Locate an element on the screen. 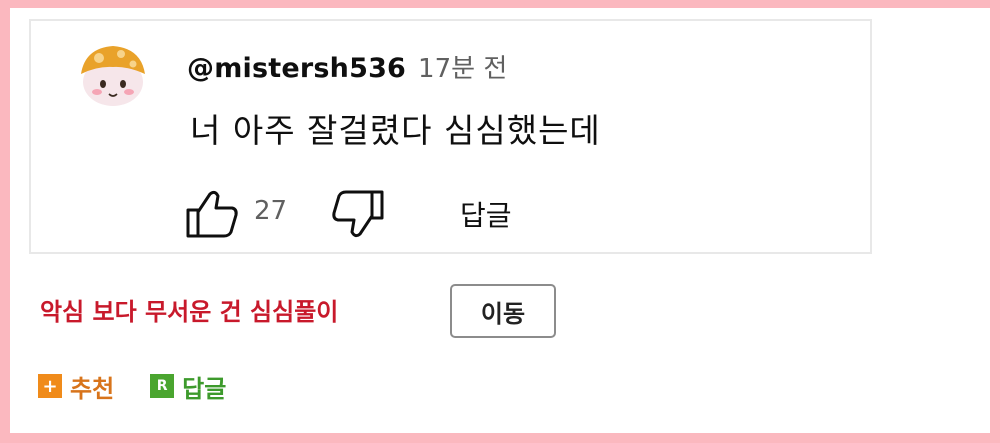  move-button: 이동 is located at coordinates (503, 311).